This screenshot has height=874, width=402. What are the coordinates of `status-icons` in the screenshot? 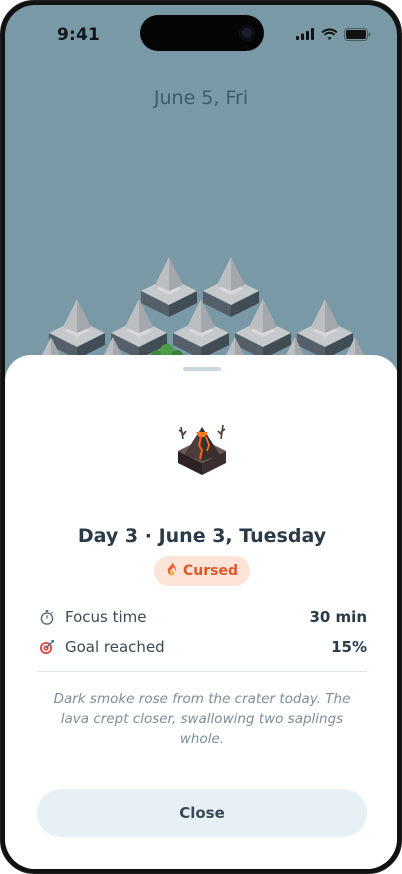 It's located at (333, 34).